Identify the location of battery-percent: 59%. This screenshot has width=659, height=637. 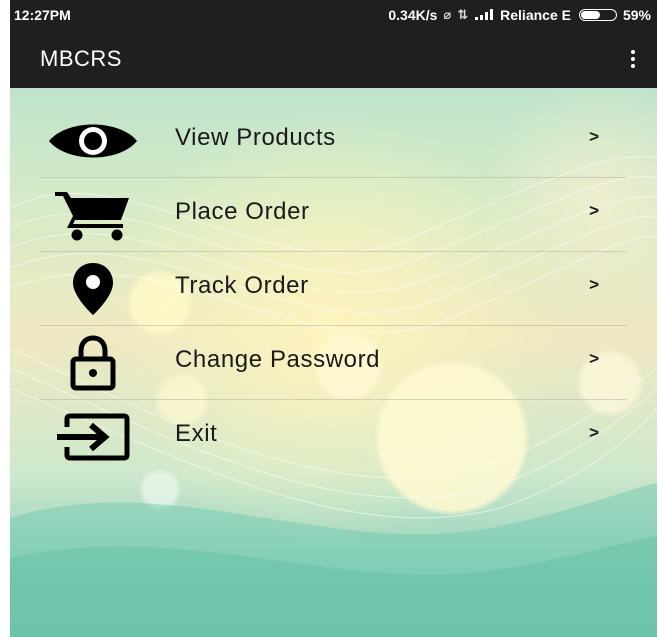
(636, 15).